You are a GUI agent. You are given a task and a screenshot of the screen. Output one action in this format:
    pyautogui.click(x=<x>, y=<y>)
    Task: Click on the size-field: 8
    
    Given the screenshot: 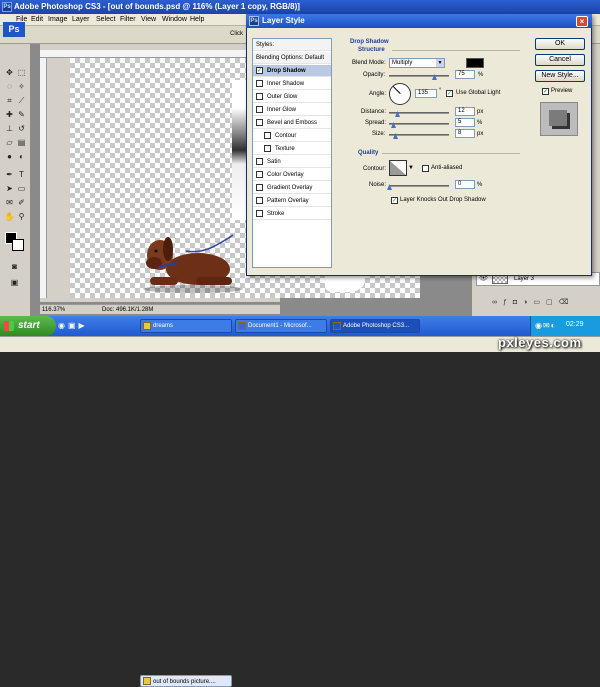 What is the action you would take?
    pyautogui.click(x=465, y=133)
    